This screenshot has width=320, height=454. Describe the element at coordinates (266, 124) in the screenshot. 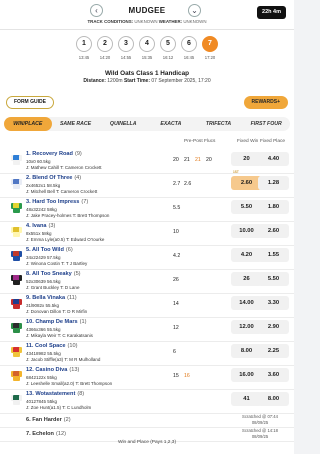

I see `tab-first-four: FIRST FOUR` at that location.